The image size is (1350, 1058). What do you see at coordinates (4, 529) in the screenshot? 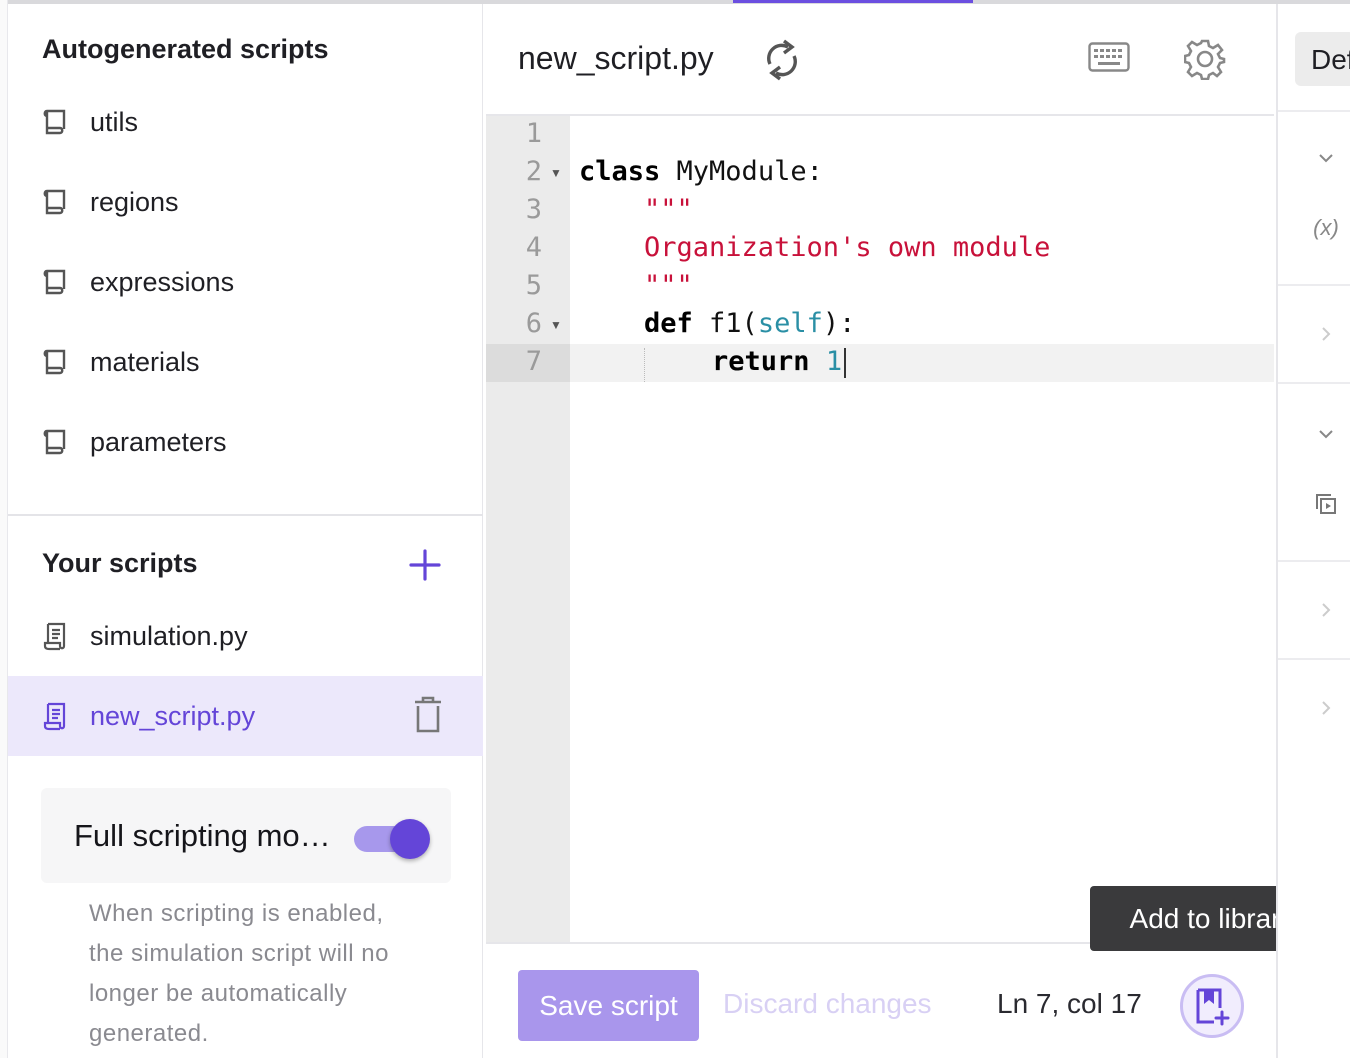
I see `left-edge` at bounding box center [4, 529].